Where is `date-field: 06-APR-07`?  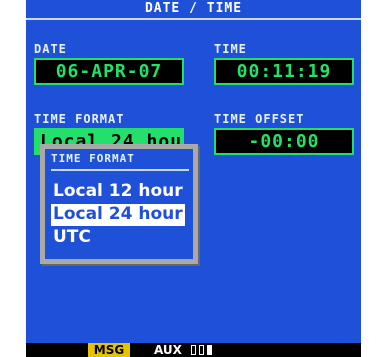 date-field: 06-APR-07 is located at coordinates (109, 71).